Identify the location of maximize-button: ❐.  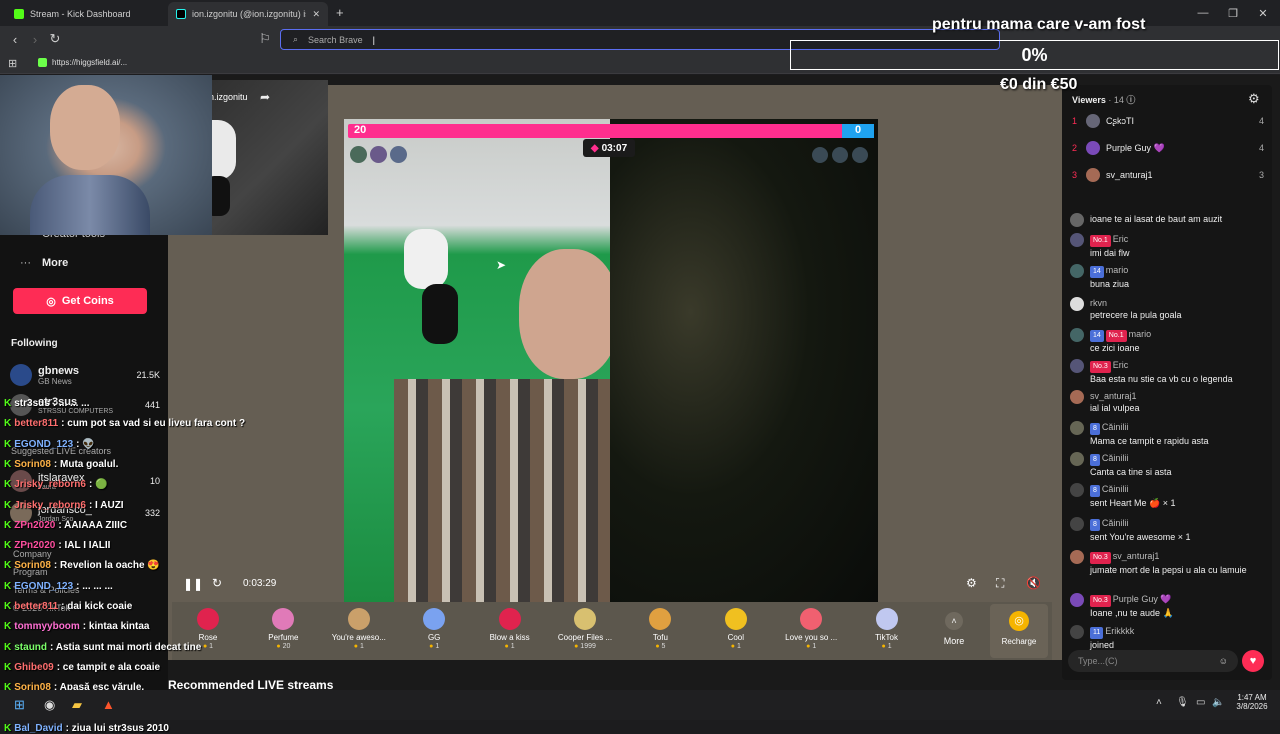
(1233, 13).